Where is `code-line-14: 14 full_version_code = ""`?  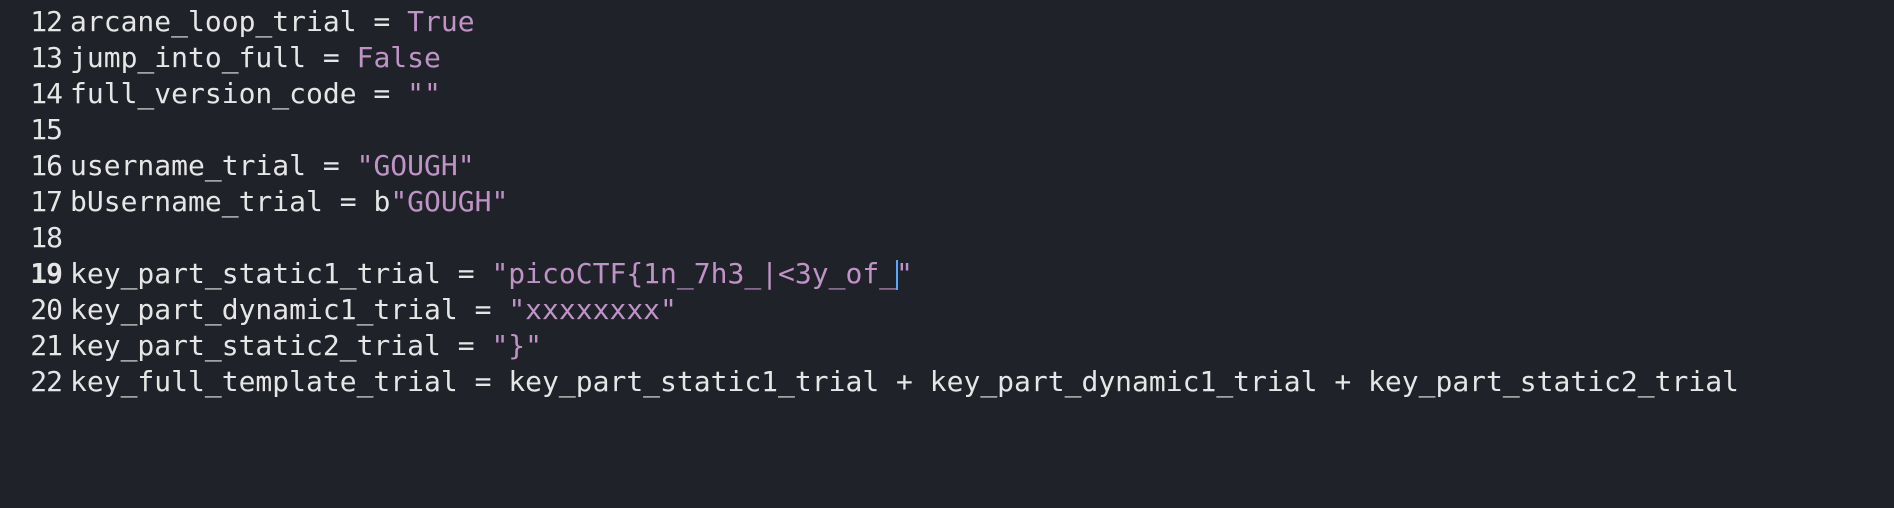
code-line-14: 14 full_version_code = "" is located at coordinates (947, 94).